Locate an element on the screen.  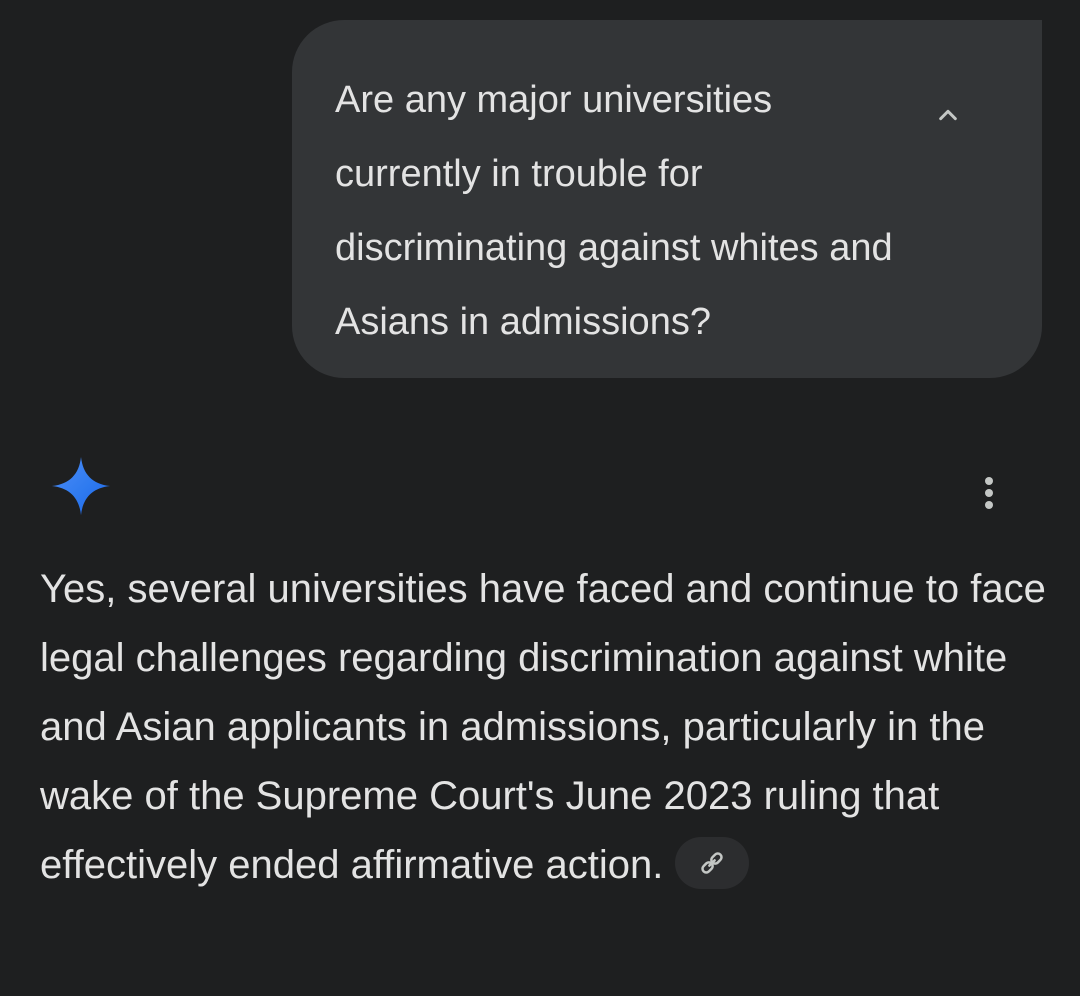
more-options-button is located at coordinates (989, 493).